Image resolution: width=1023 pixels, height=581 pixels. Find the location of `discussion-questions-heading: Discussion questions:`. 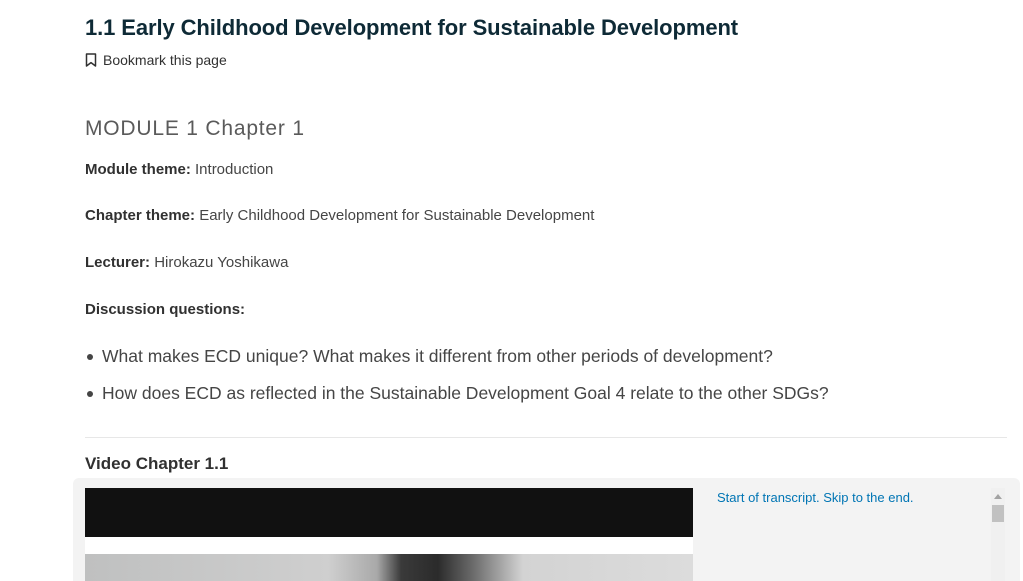

discussion-questions-heading: Discussion questions: is located at coordinates (165, 309).